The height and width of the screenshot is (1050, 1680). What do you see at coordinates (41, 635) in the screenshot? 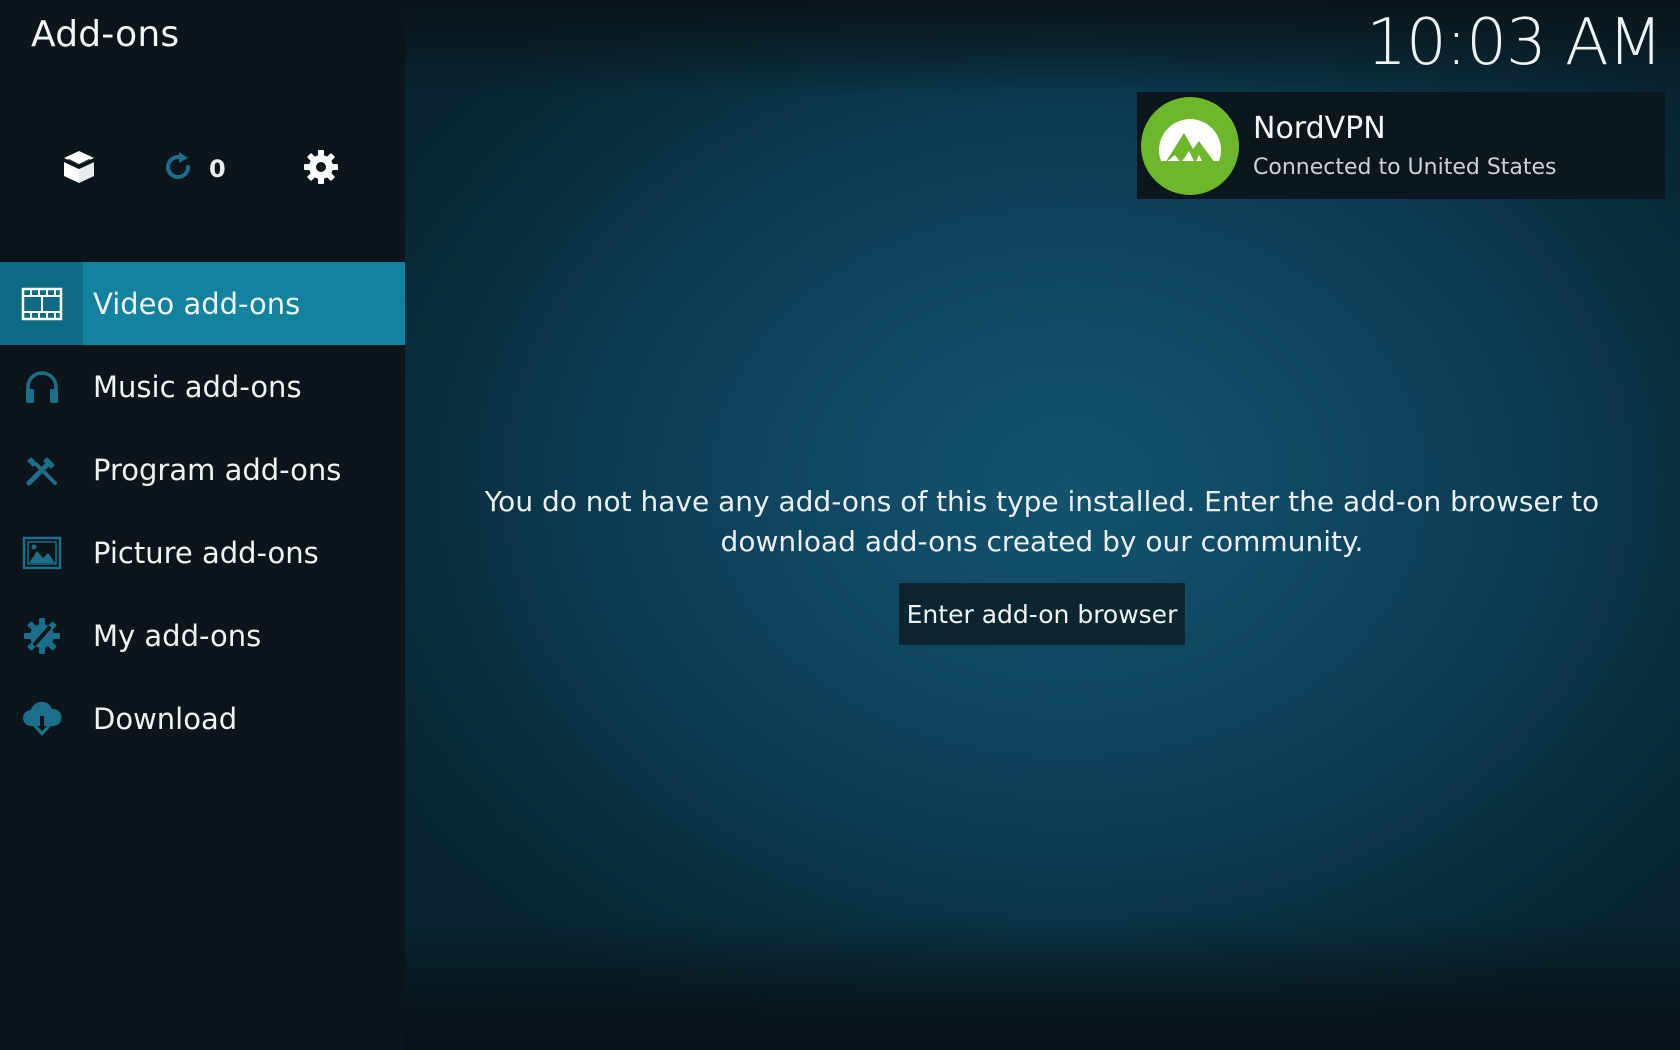
I see `gear-wrench-icon` at bounding box center [41, 635].